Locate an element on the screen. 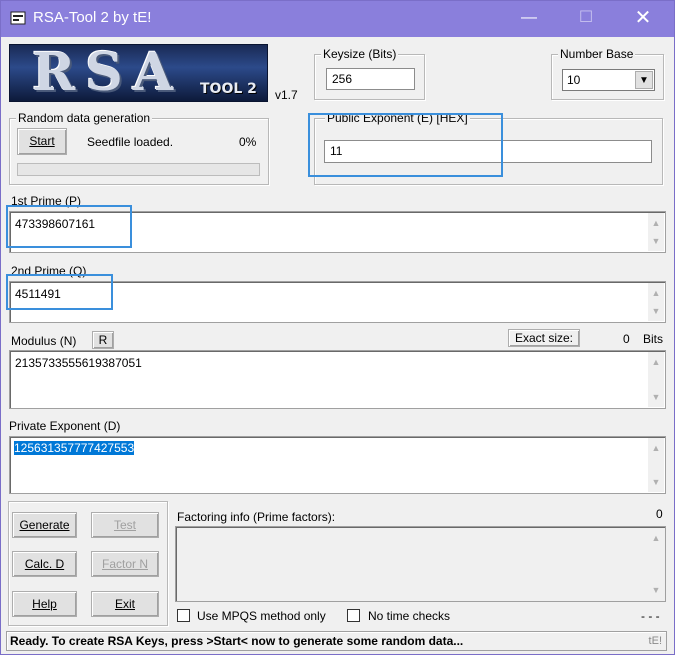  keysize-input: 256 is located at coordinates (370, 79).